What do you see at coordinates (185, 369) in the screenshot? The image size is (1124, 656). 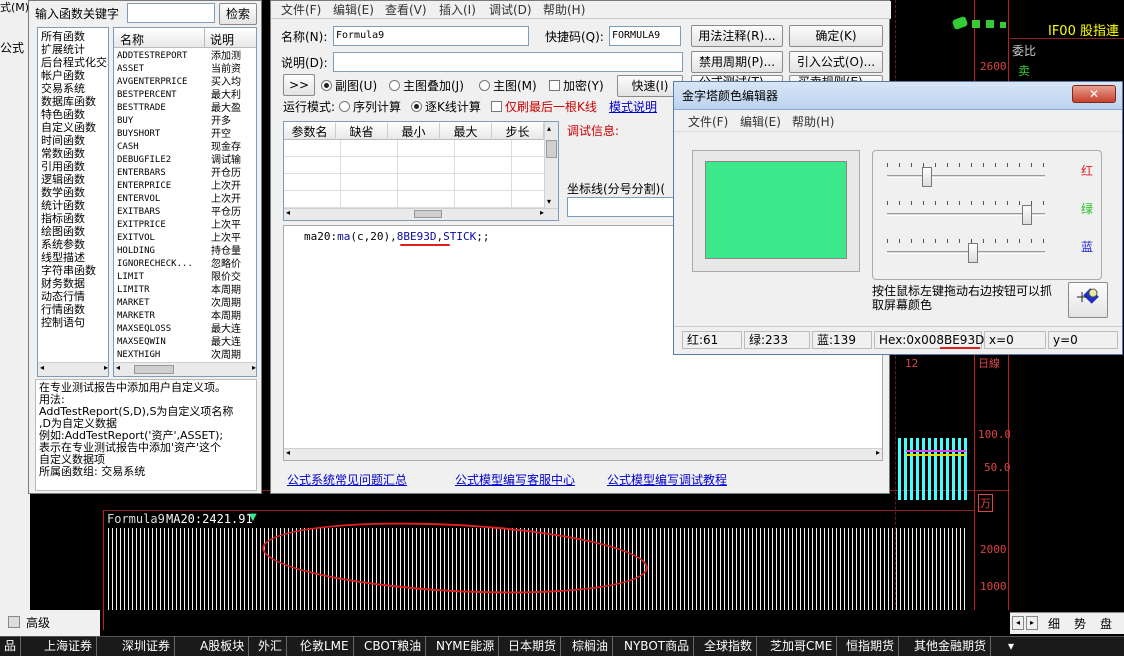 I see `function-hscroll: ◂ ▸` at bounding box center [185, 369].